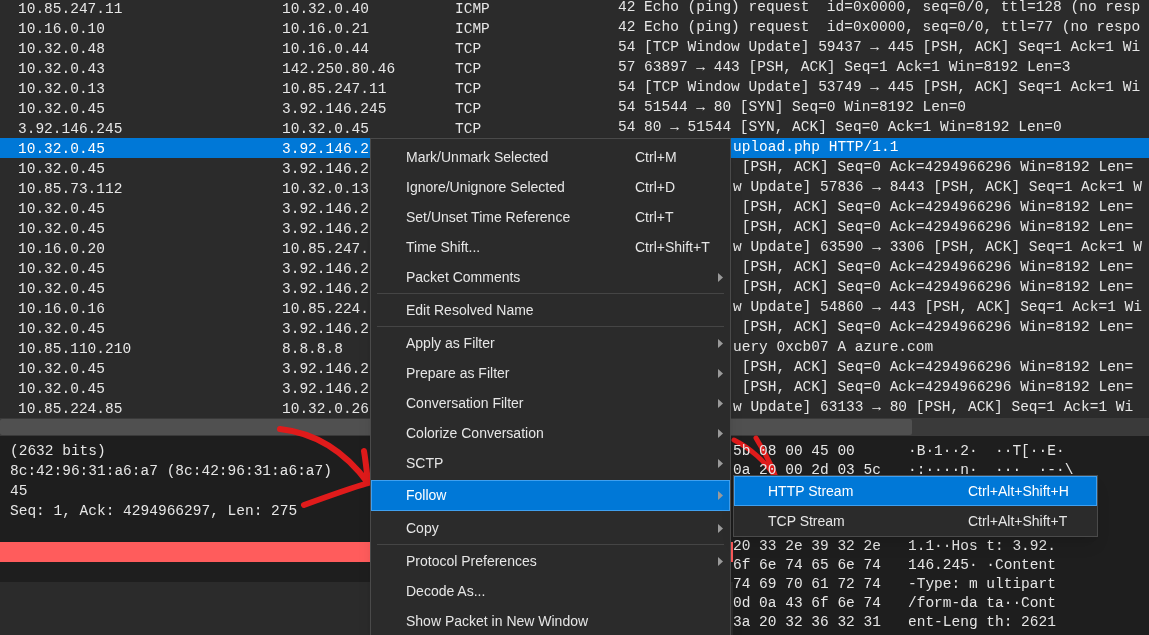  Describe the element at coordinates (325, 48) in the screenshot. I see `table-cell: 10.16.0.44` at that location.